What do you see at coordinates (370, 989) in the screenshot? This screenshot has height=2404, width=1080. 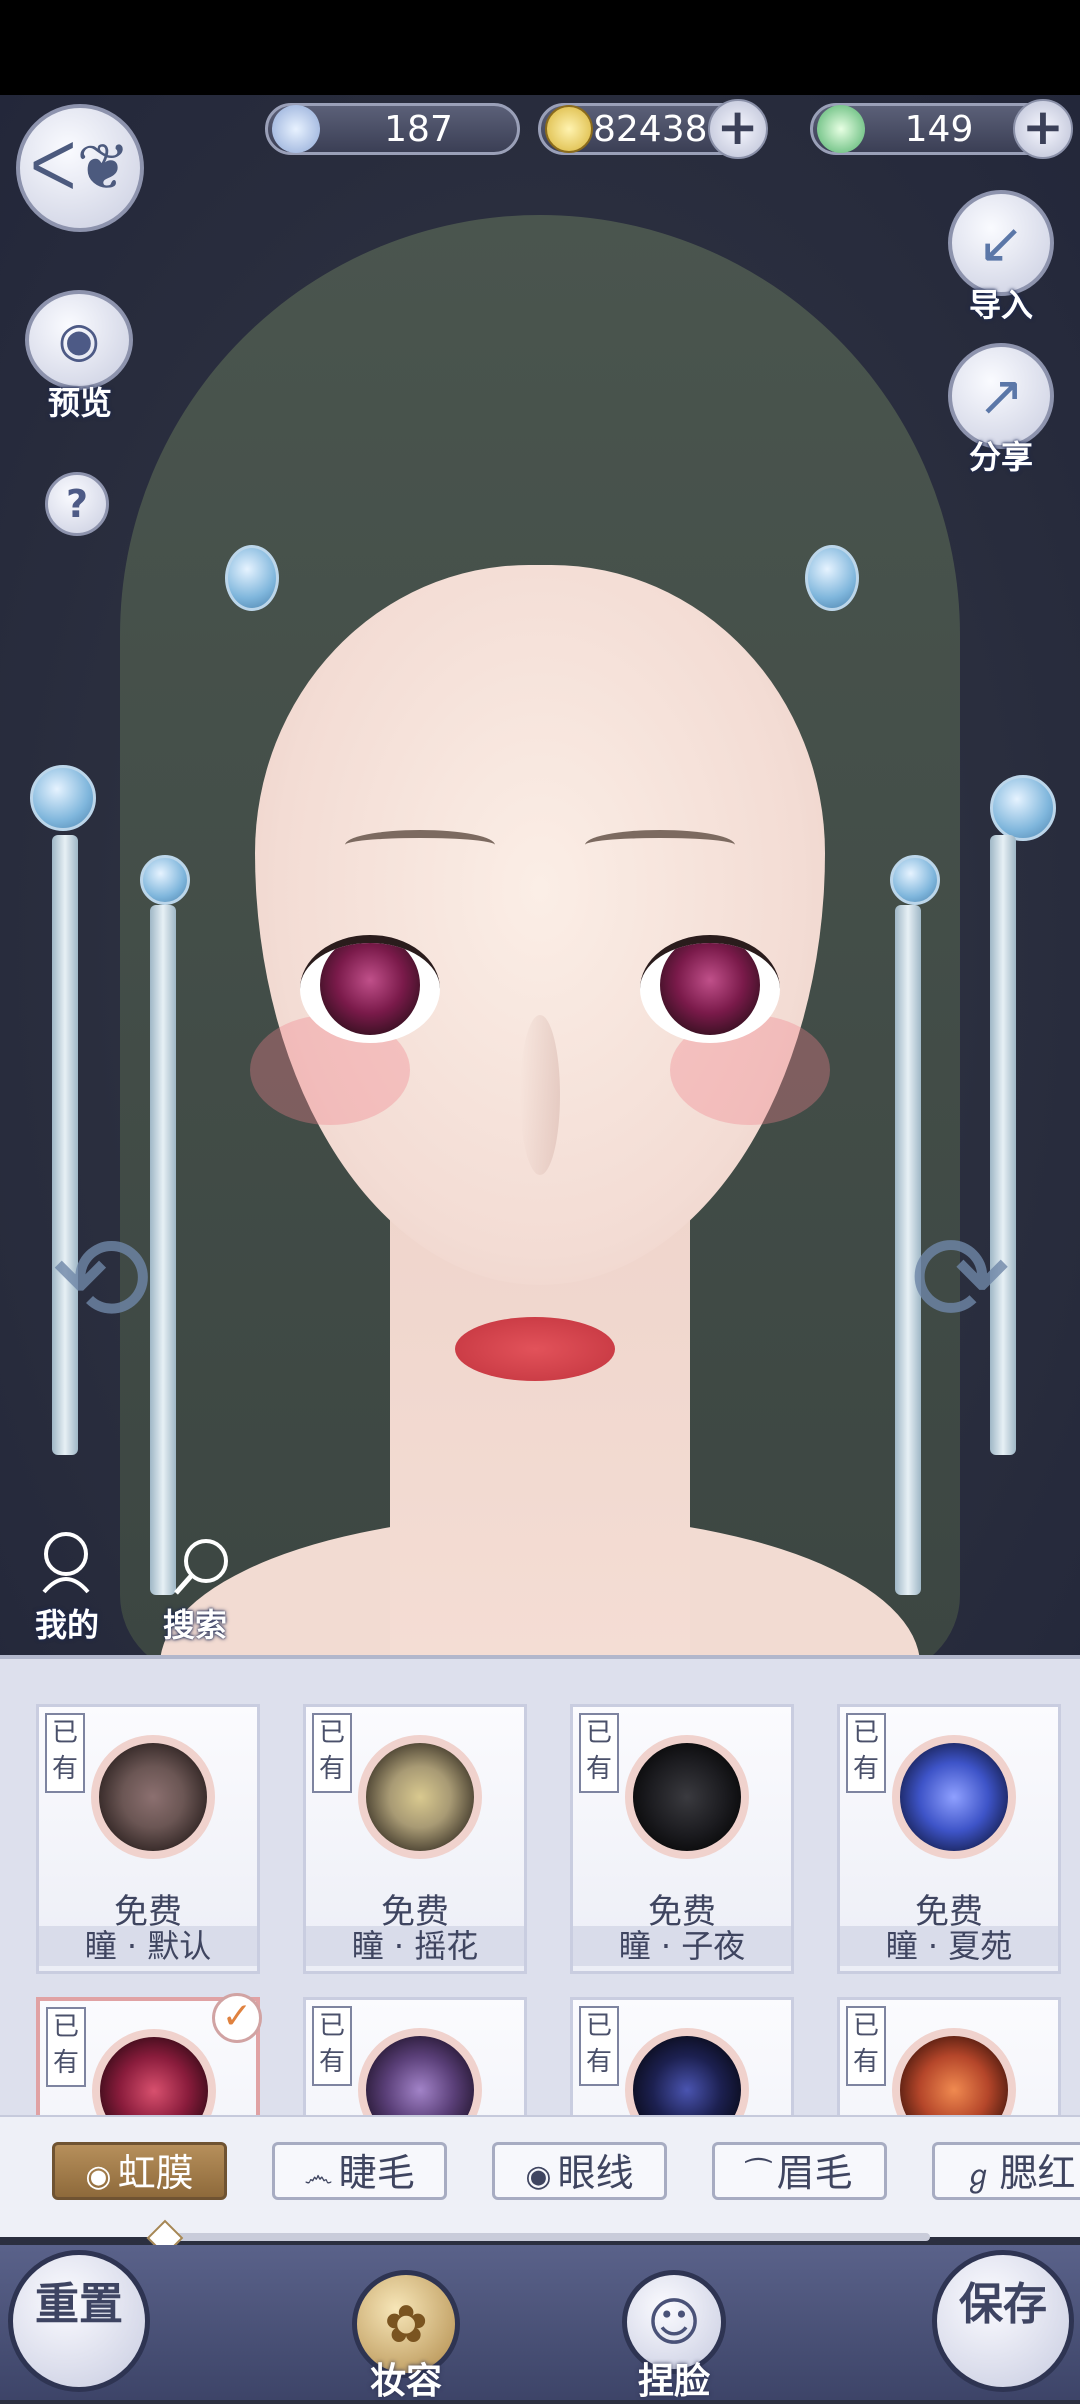 I see `left-eye` at bounding box center [370, 989].